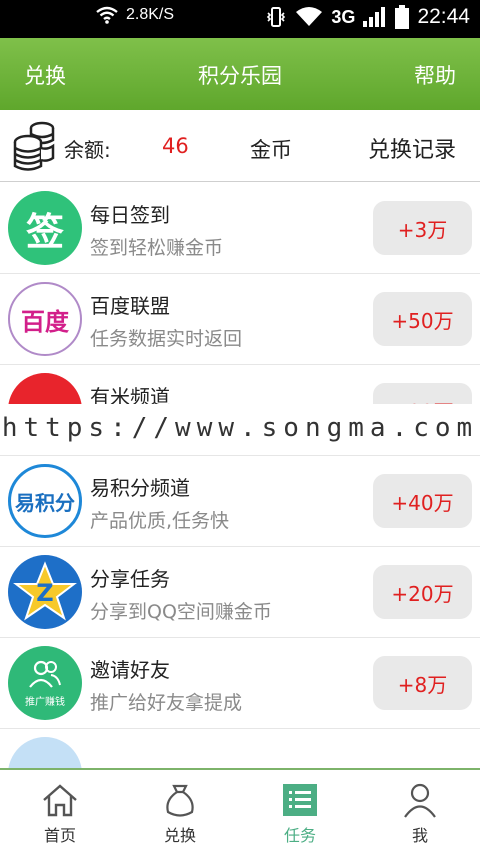 The width and height of the screenshot is (480, 854). Describe the element at coordinates (422, 319) in the screenshot. I see `reward-button: +50万` at that location.